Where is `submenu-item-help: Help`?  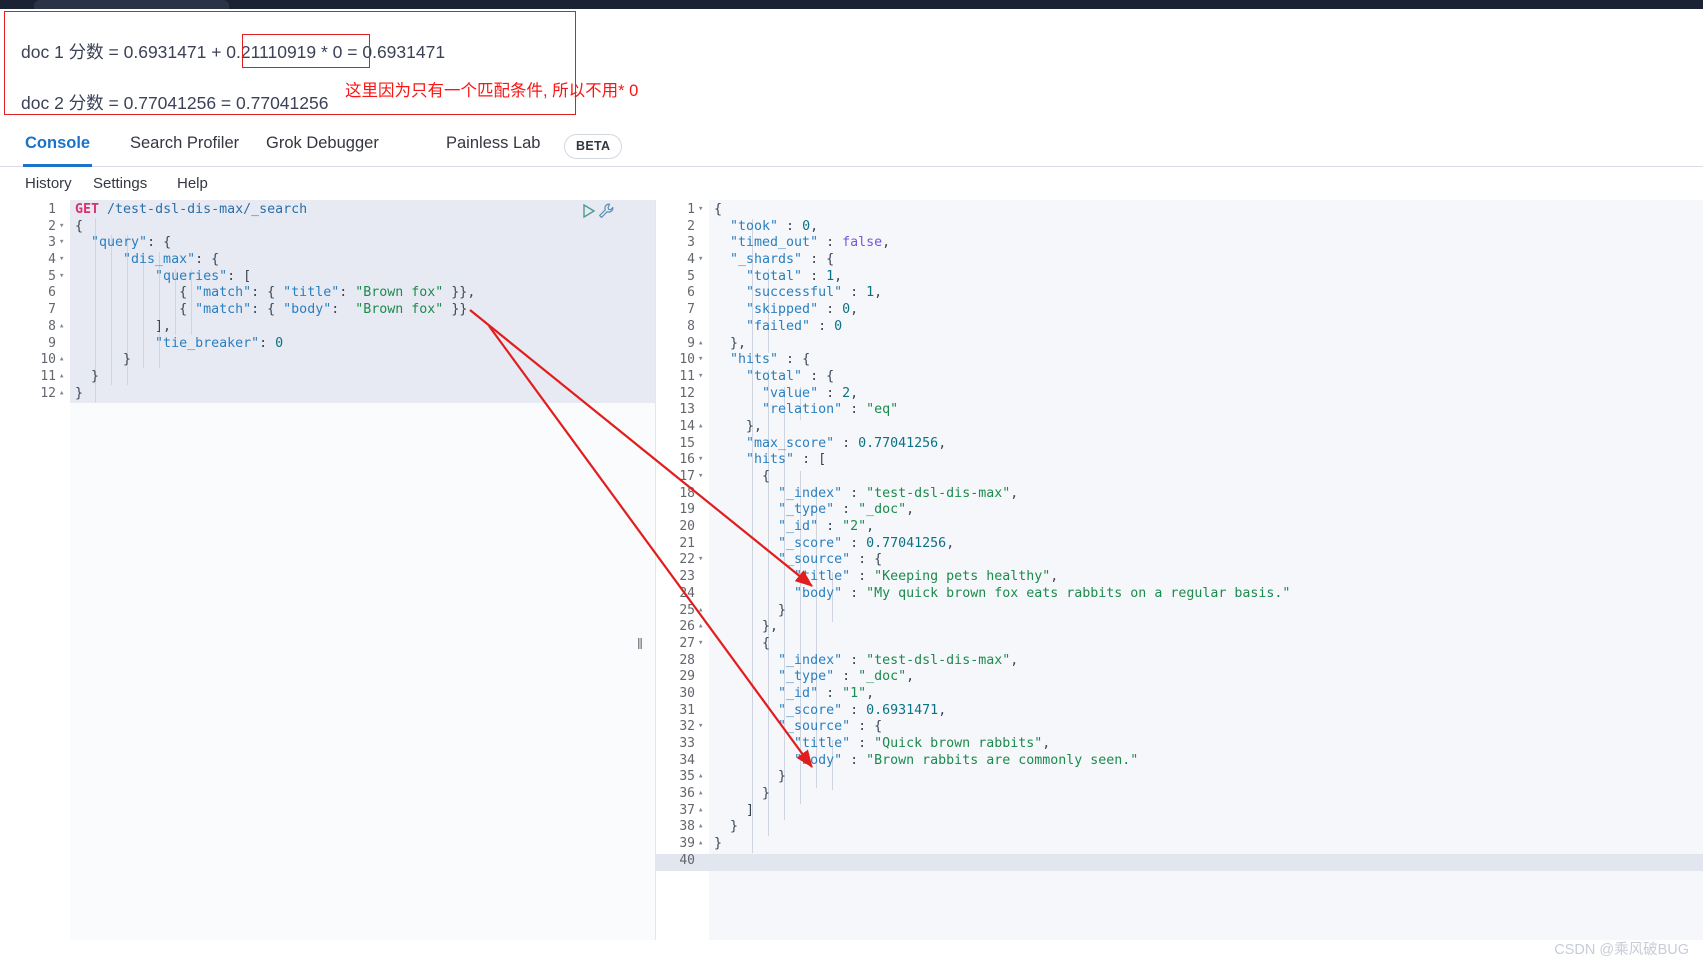 submenu-item-help: Help is located at coordinates (192, 184).